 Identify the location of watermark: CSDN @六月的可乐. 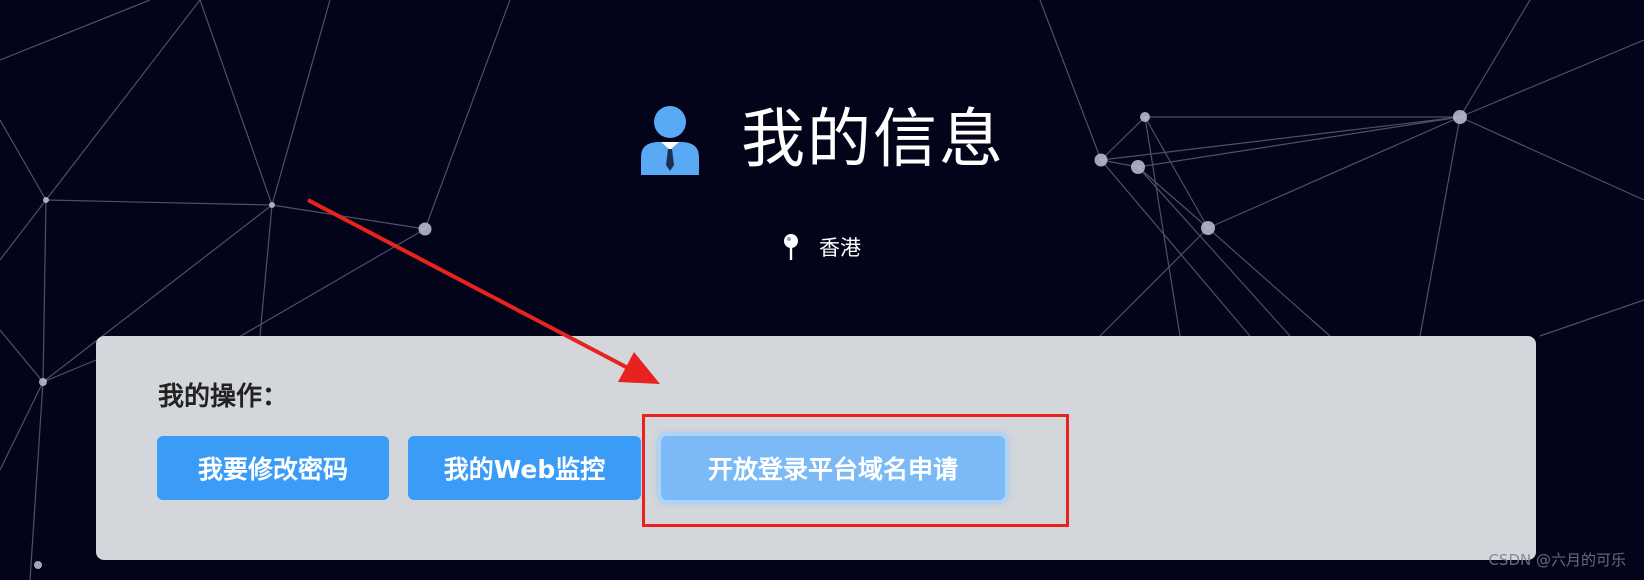
(1557, 560).